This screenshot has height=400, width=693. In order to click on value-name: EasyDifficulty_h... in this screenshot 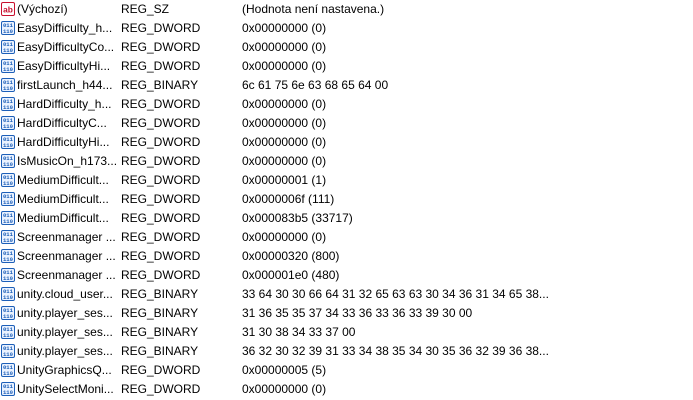, I will do `click(65, 28)`.